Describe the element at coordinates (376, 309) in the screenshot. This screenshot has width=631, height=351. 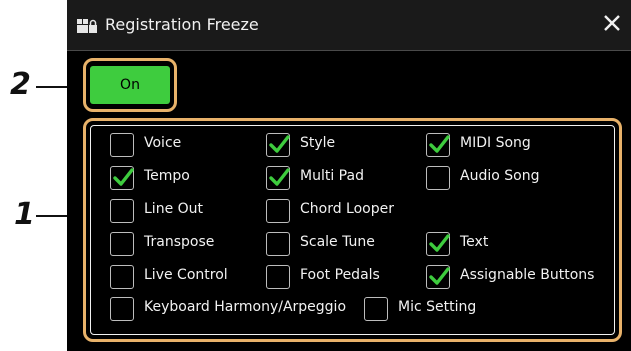
I see `checkbox-mic-setting` at that location.